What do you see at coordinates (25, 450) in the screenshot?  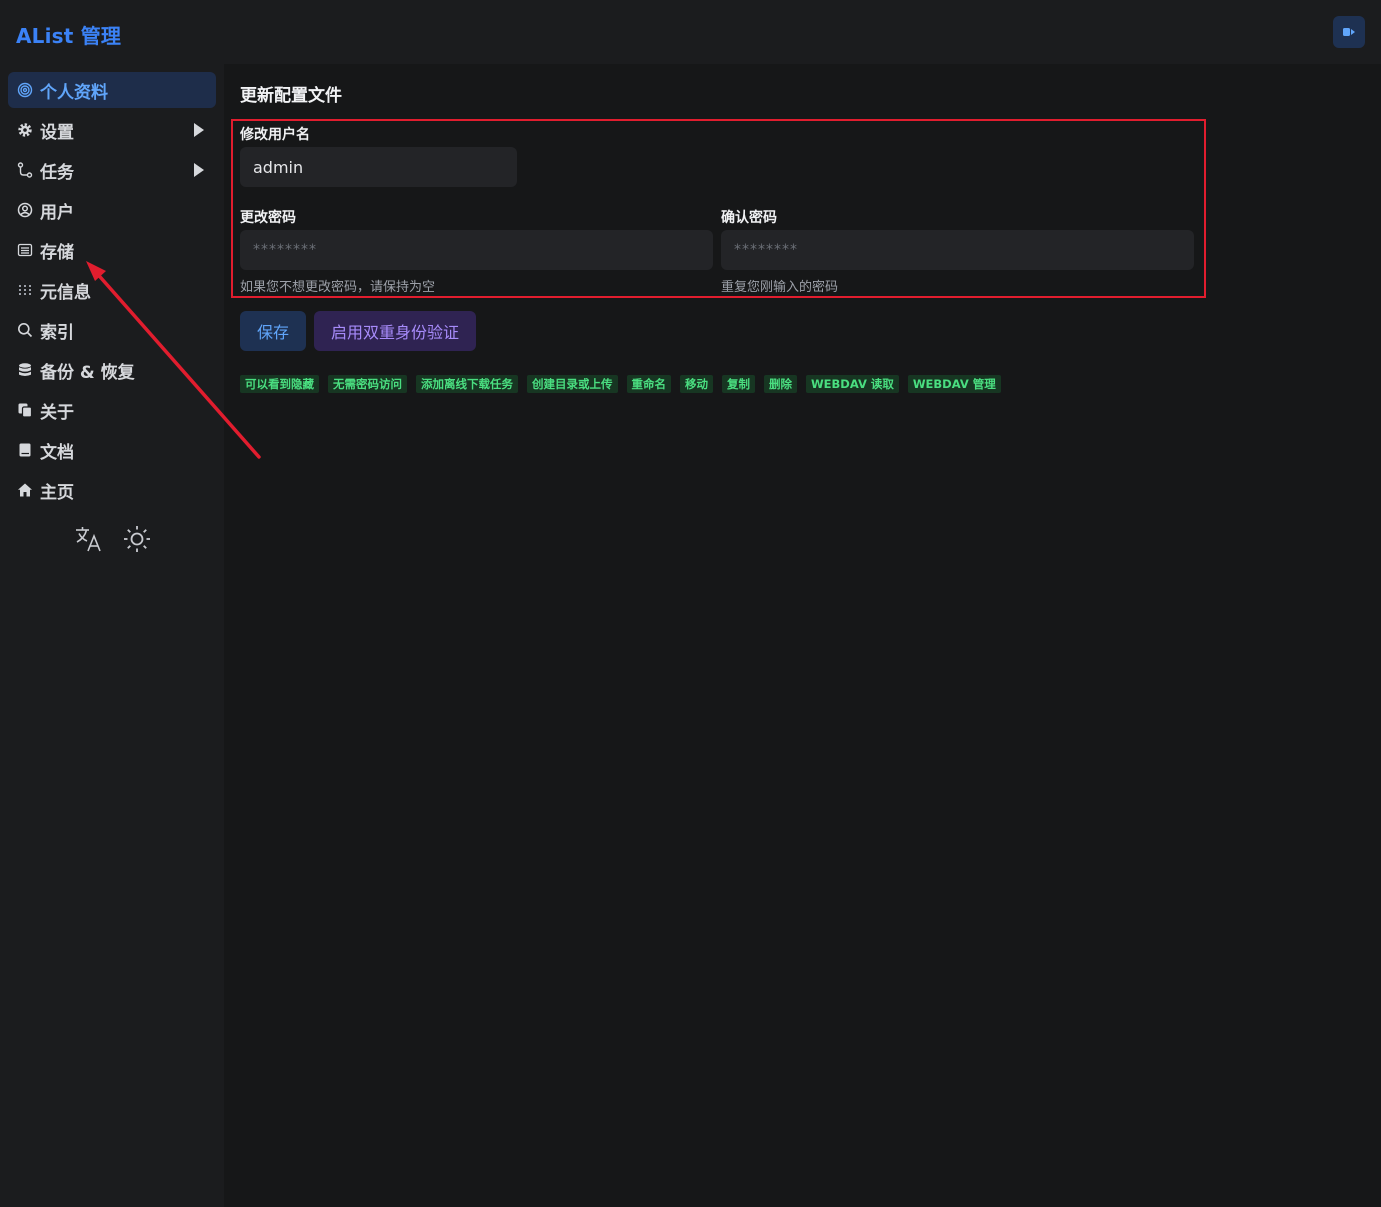 I see `book-icon` at bounding box center [25, 450].